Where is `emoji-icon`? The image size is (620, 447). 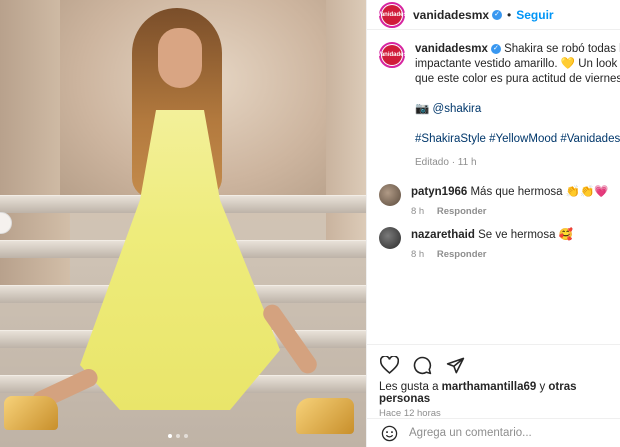 emoji-icon is located at coordinates (389, 433).